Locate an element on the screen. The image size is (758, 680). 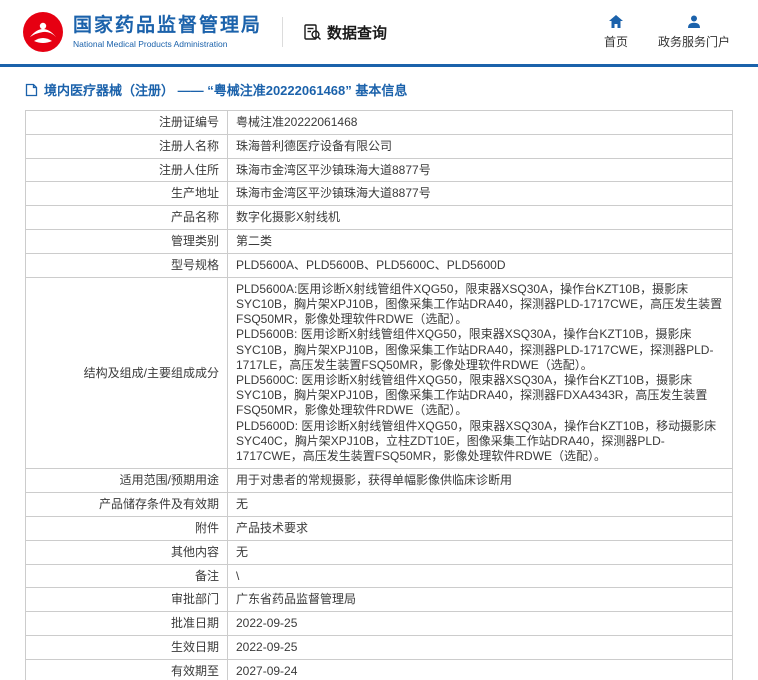
table-row: 生效日期 2022-09-25 is located at coordinates (379, 647).